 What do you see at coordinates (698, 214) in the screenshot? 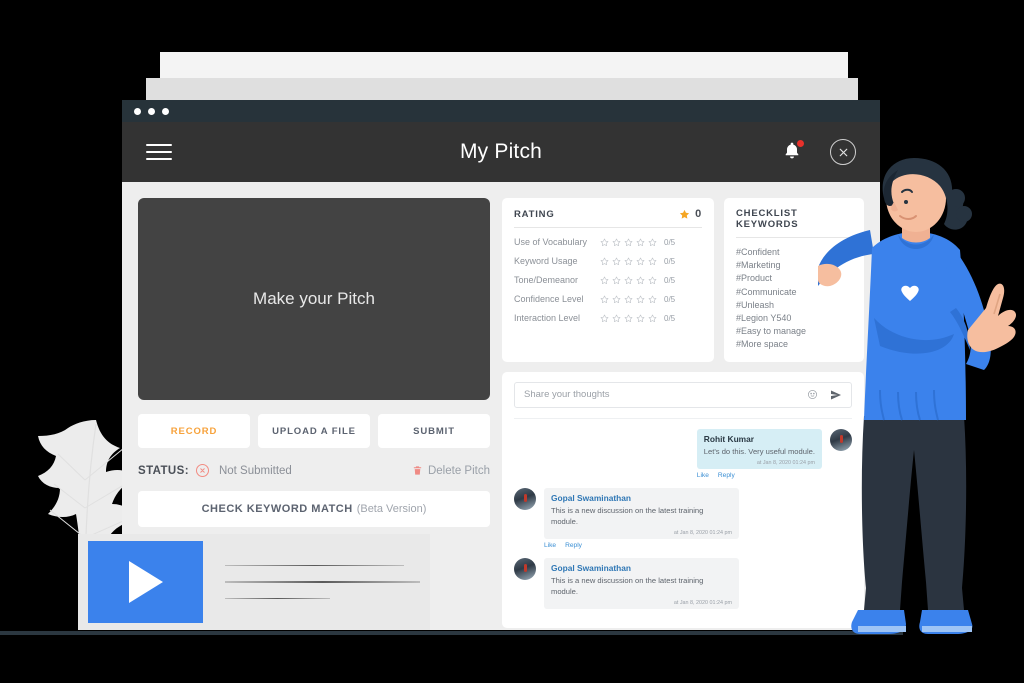
I see `rating-score-value: 0` at bounding box center [698, 214].